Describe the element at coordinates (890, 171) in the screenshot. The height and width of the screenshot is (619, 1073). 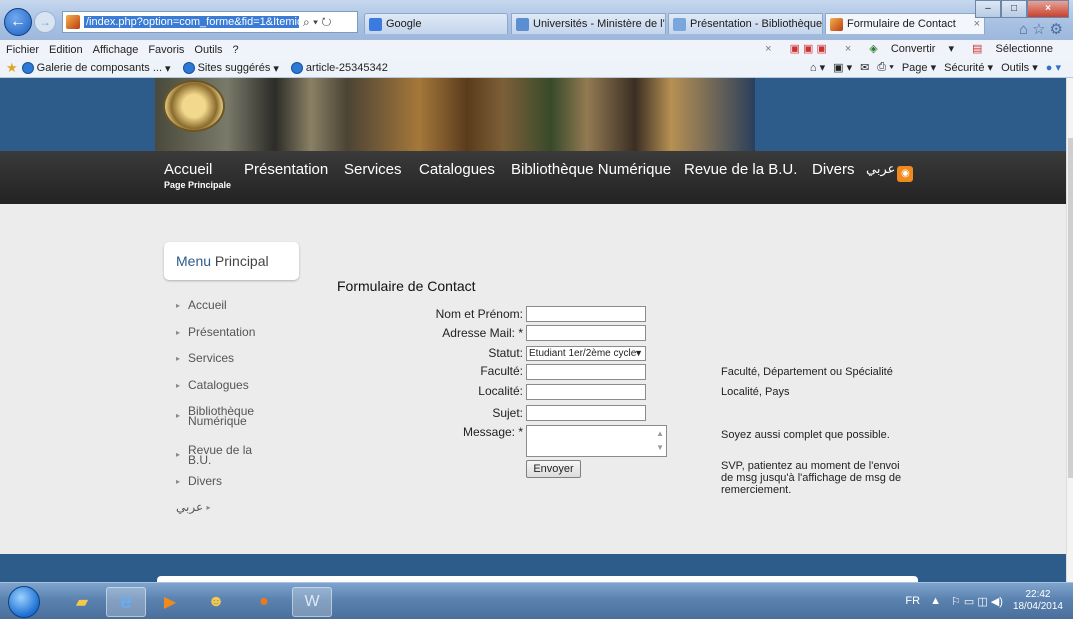
I see `nav-arabic: عربي ◉` at that location.